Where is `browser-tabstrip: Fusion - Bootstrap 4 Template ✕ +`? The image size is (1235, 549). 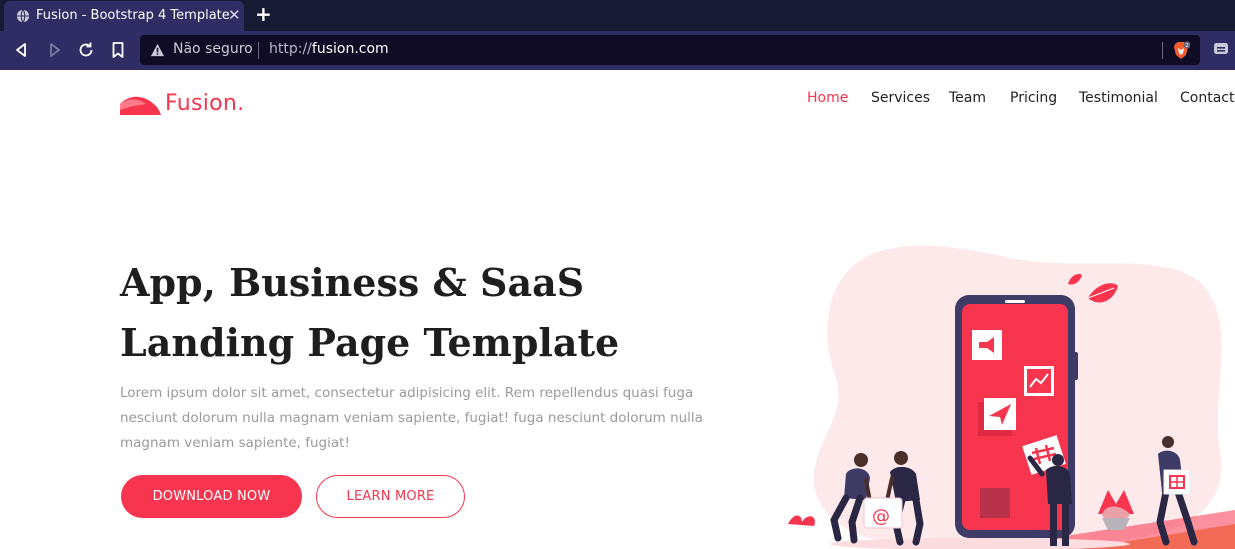
browser-tabstrip: Fusion - Bootstrap 4 Template ✕ + is located at coordinates (617, 15).